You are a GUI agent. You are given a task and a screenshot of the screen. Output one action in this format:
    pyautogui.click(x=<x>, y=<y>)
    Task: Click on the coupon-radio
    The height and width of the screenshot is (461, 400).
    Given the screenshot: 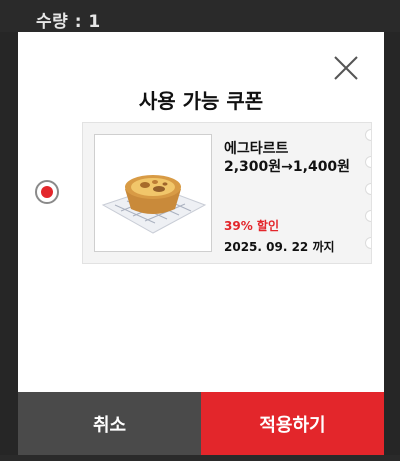 What is the action you would take?
    pyautogui.click(x=47, y=192)
    